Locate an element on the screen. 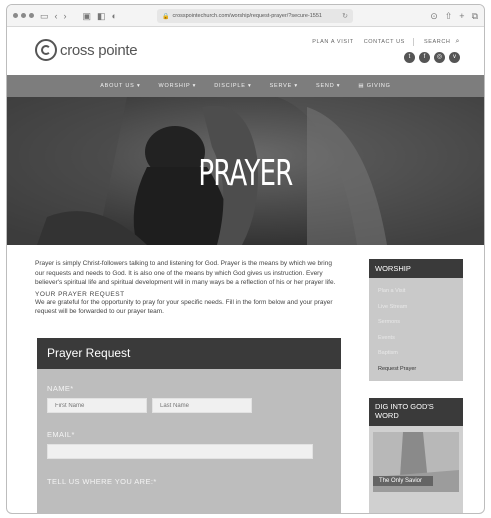 The width and height of the screenshot is (491, 518). top-links: PLAN A VISIT CONTACT US SEARCH ⌕ is located at coordinates (381, 42).